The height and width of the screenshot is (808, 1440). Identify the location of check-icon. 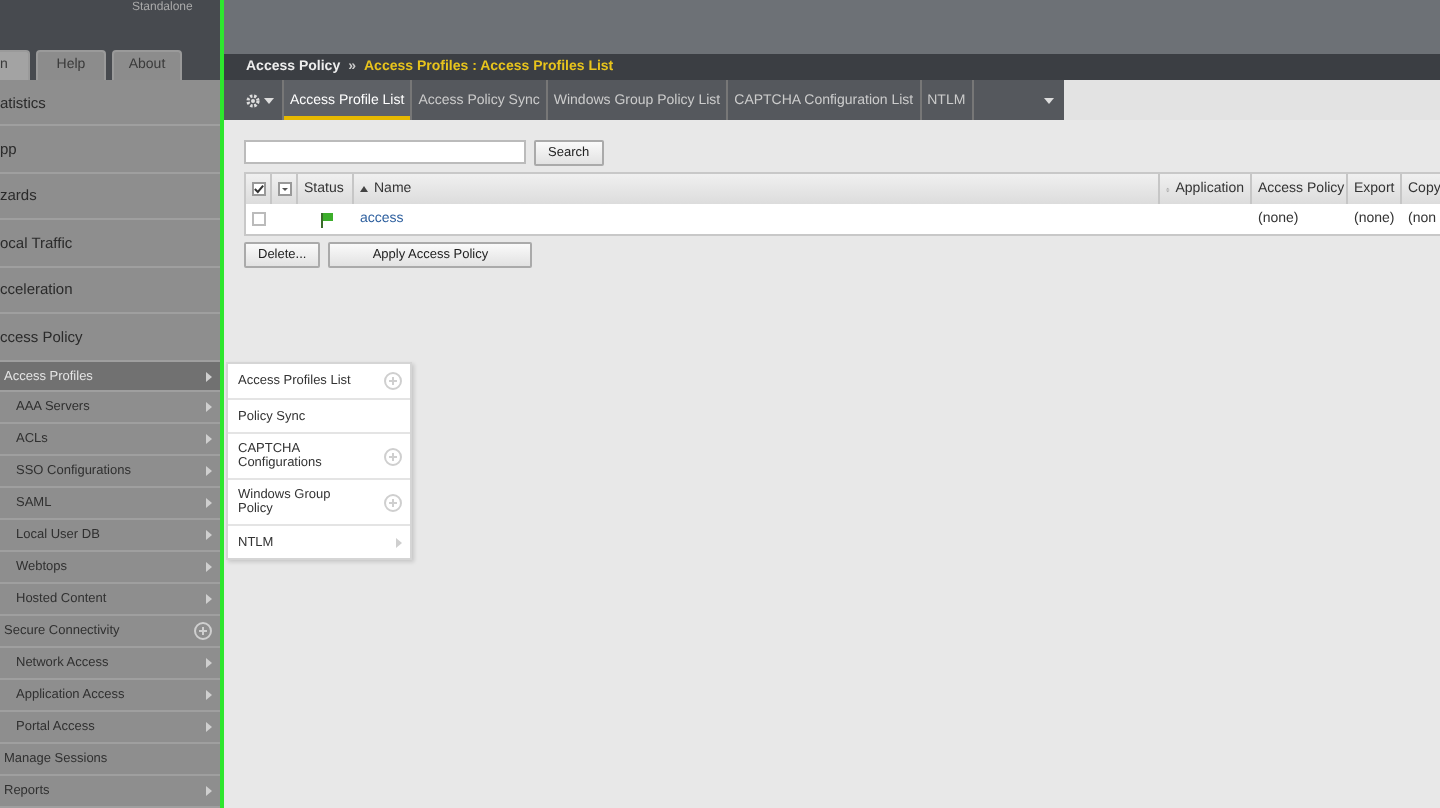
(258, 189).